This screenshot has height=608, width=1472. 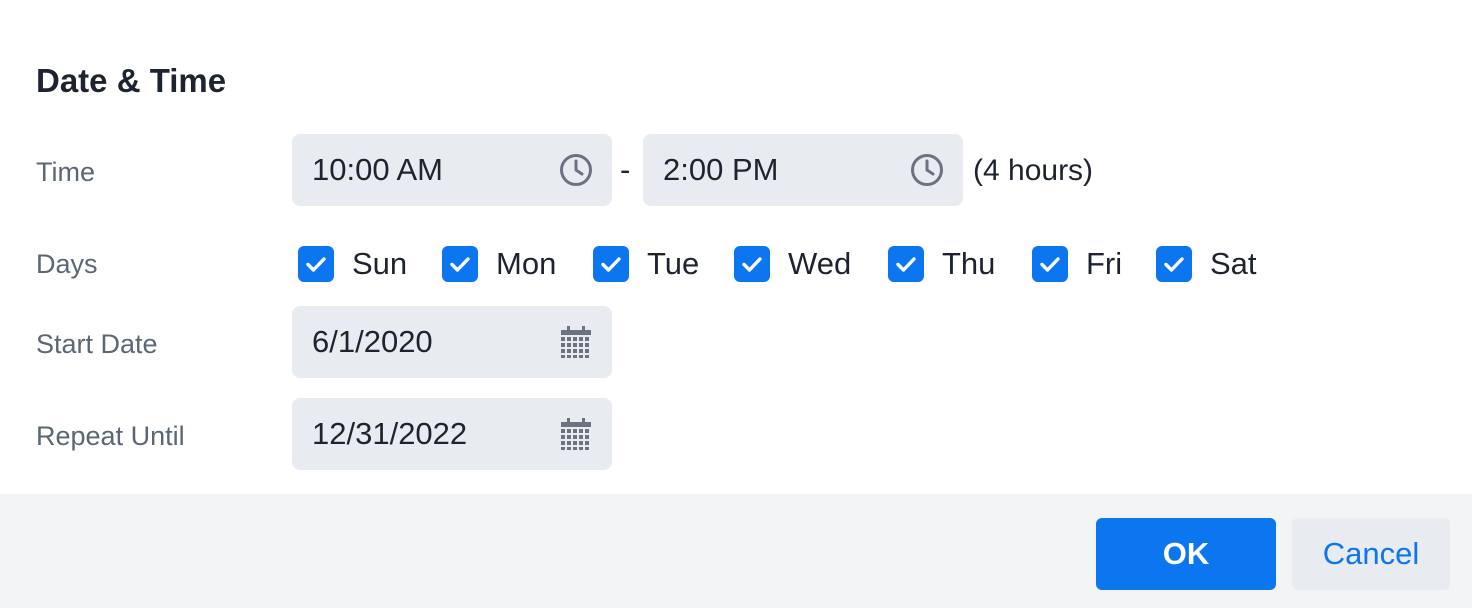 I want to click on repeat-until-field: 12/31/2022, so click(x=452, y=434).